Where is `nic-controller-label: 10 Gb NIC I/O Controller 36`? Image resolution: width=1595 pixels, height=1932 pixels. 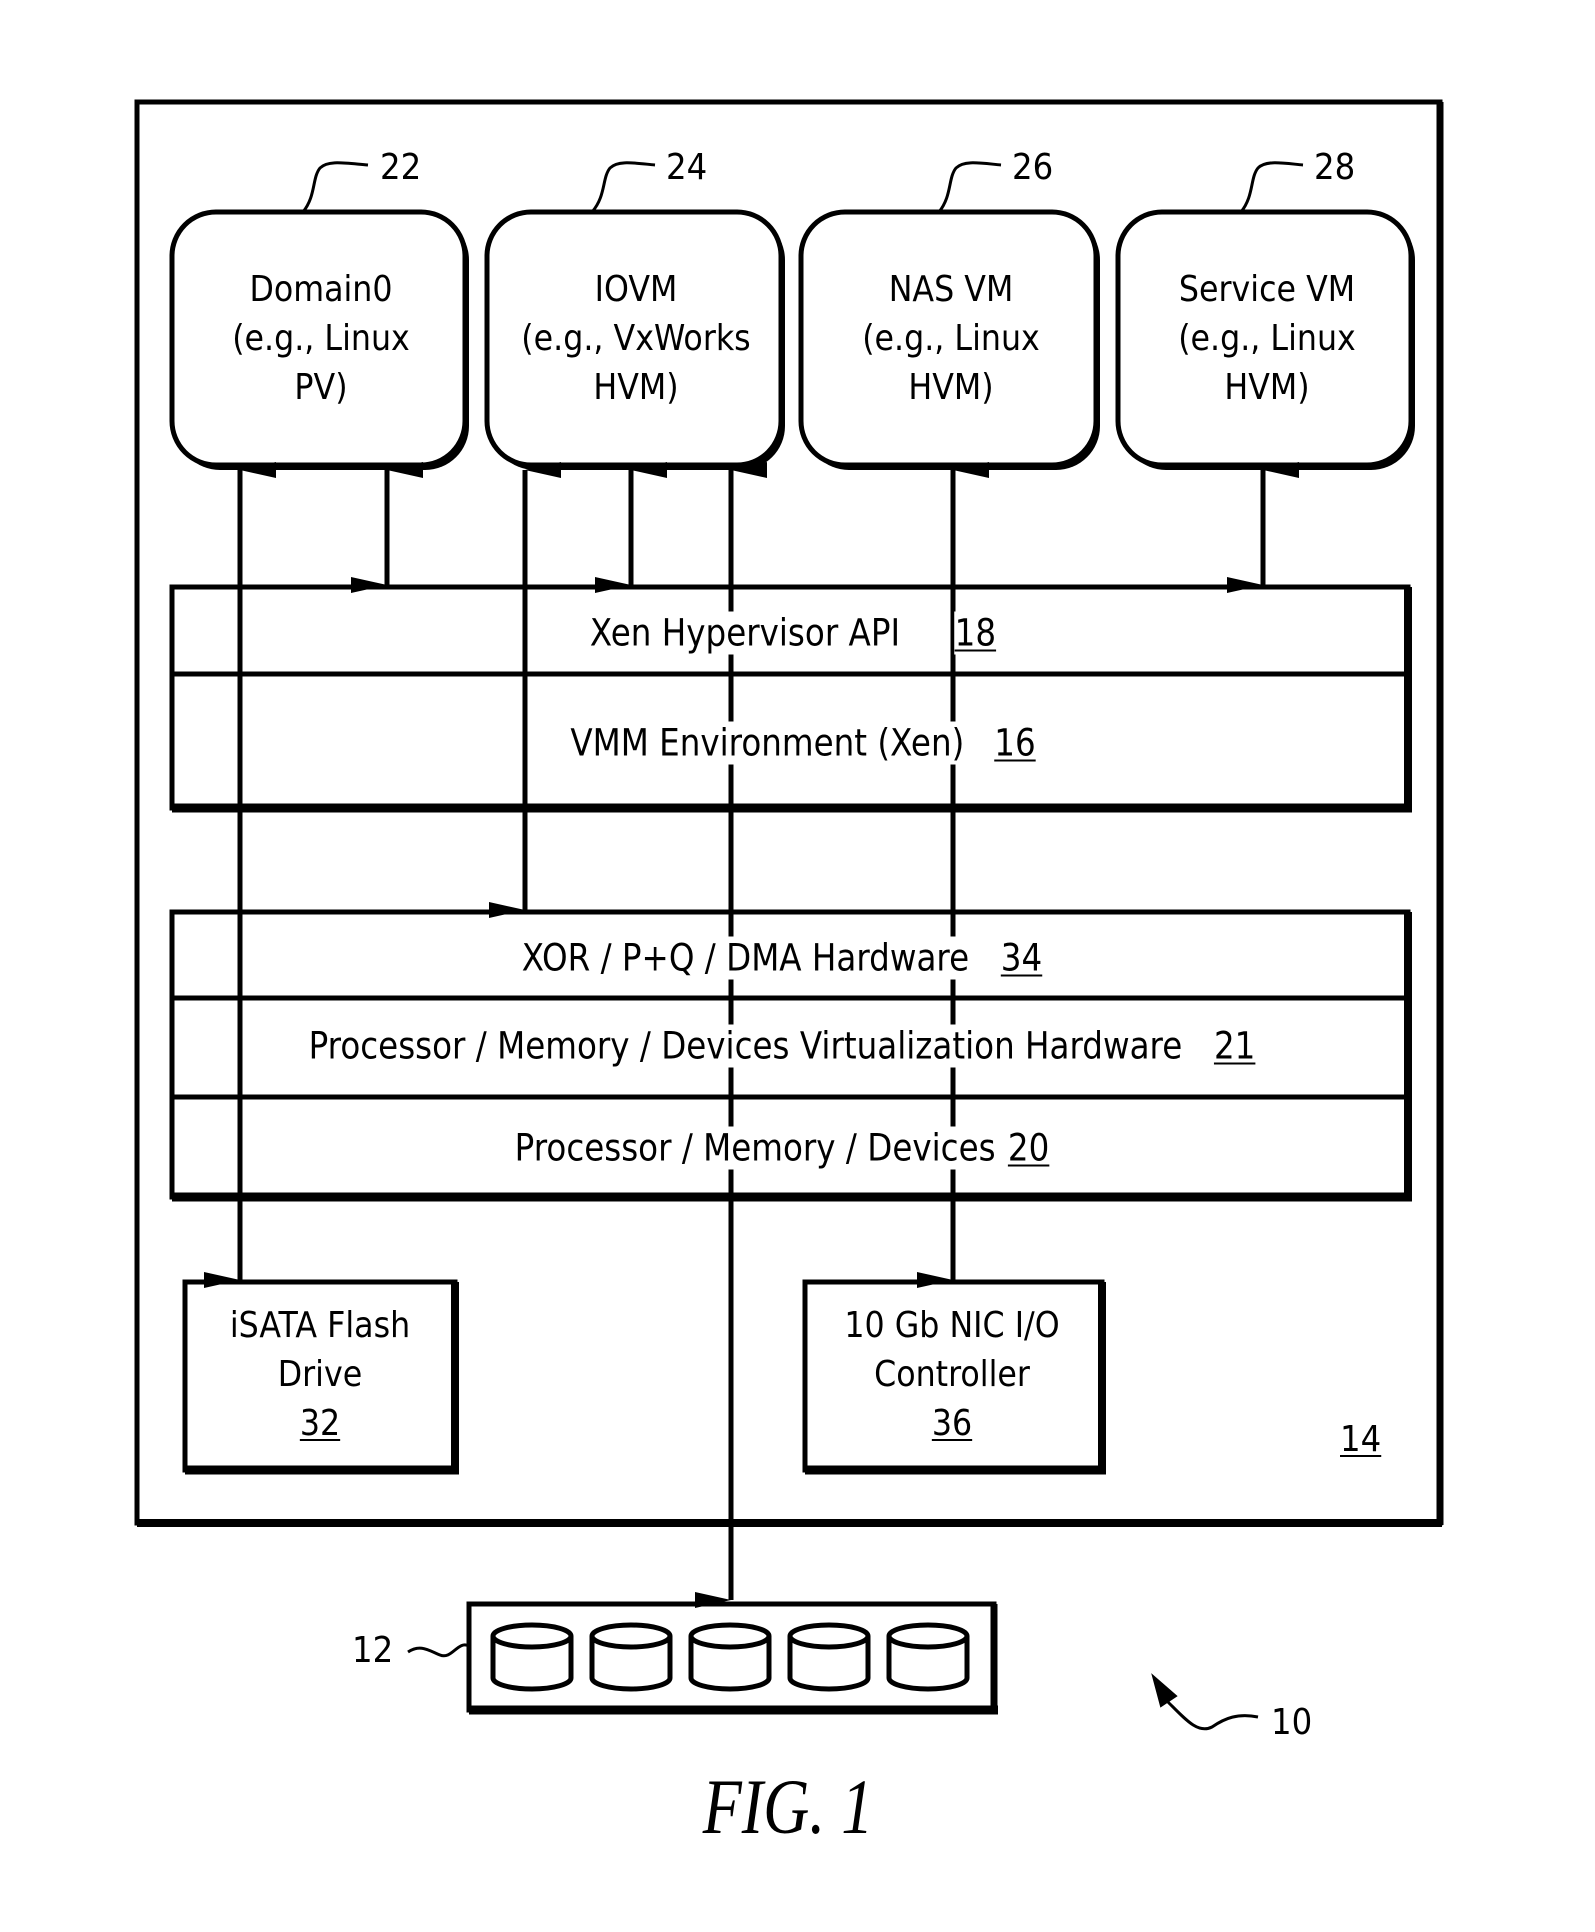 nic-controller-label: 10 Gb NIC I/O Controller 36 is located at coordinates (951, 1374).